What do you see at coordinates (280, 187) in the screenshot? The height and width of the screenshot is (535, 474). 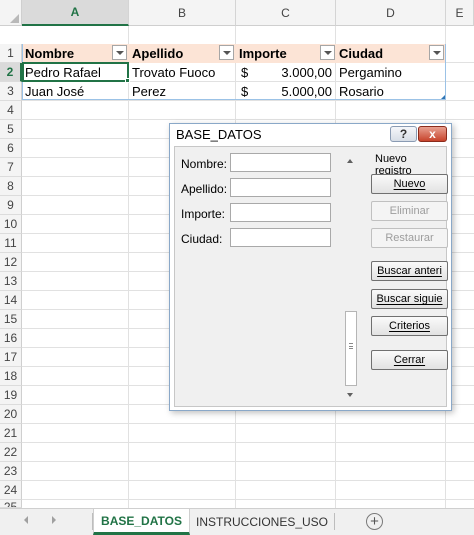 I see `apellido-field` at bounding box center [280, 187].